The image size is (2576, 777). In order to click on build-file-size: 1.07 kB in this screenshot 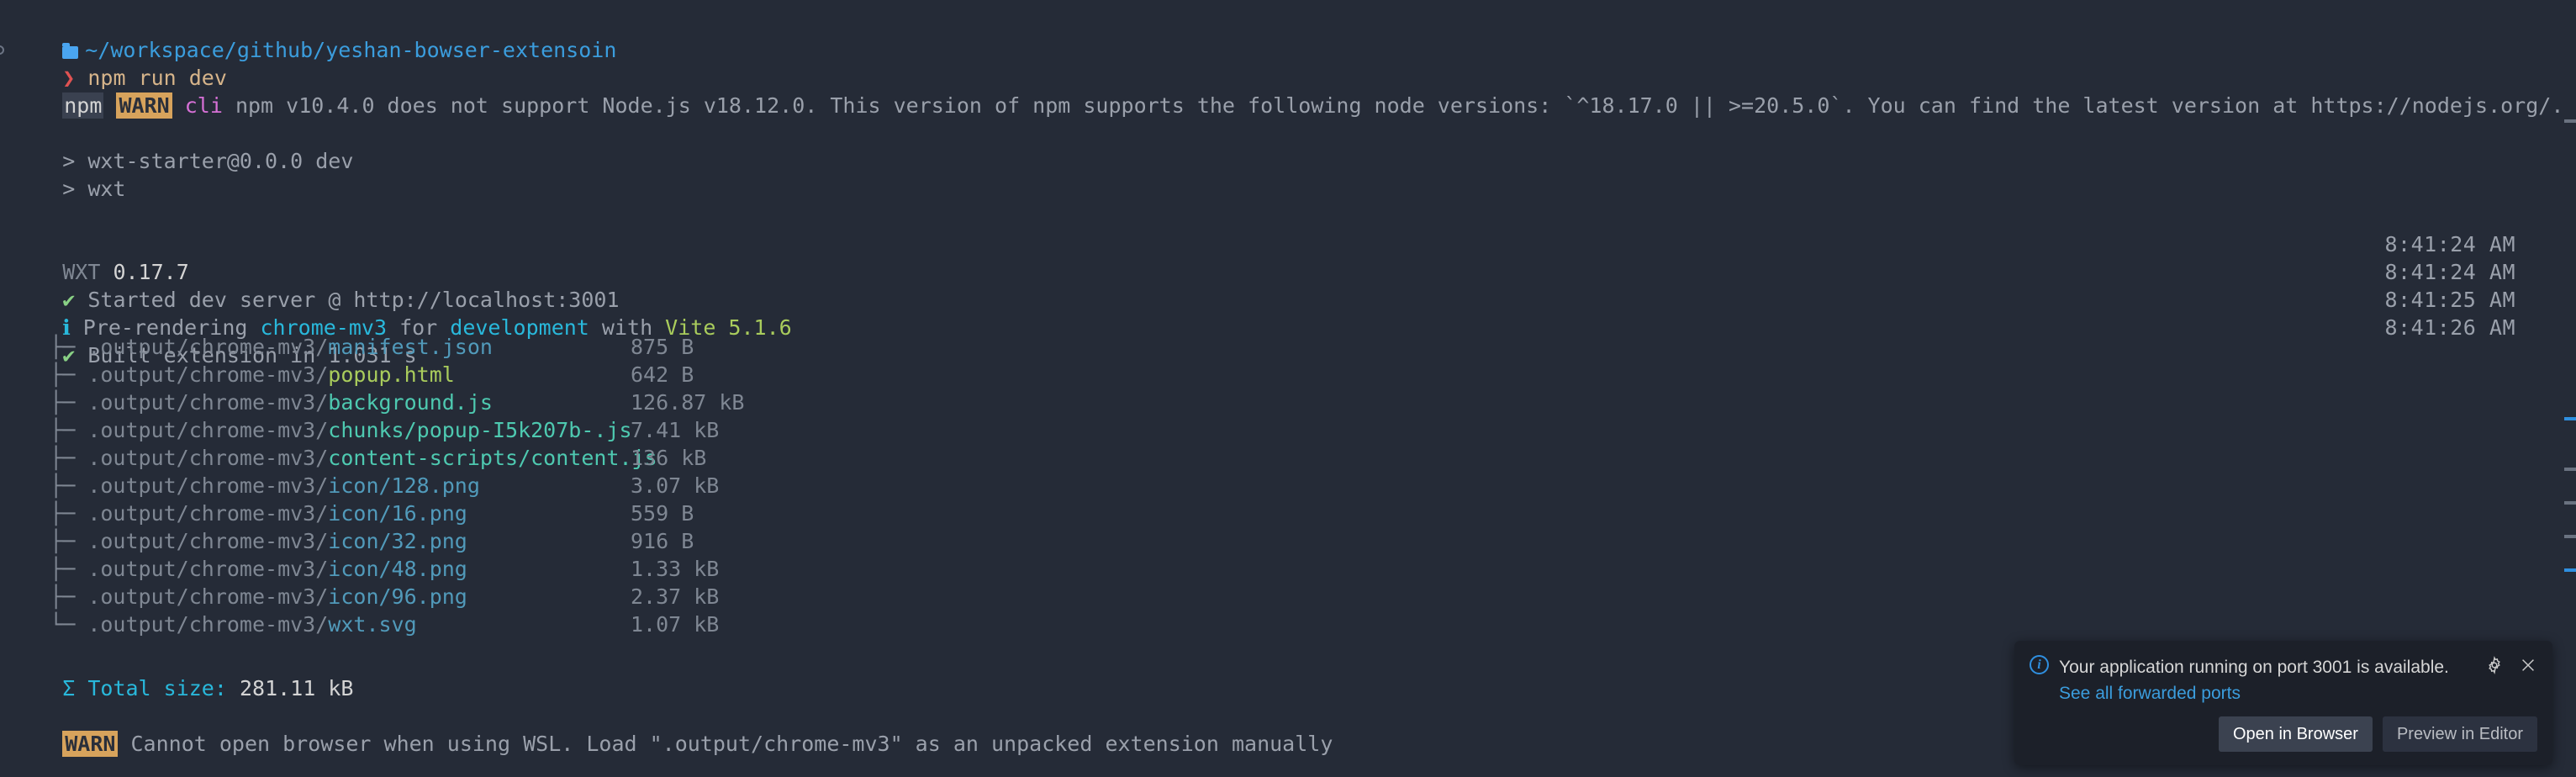, I will do `click(675, 624)`.